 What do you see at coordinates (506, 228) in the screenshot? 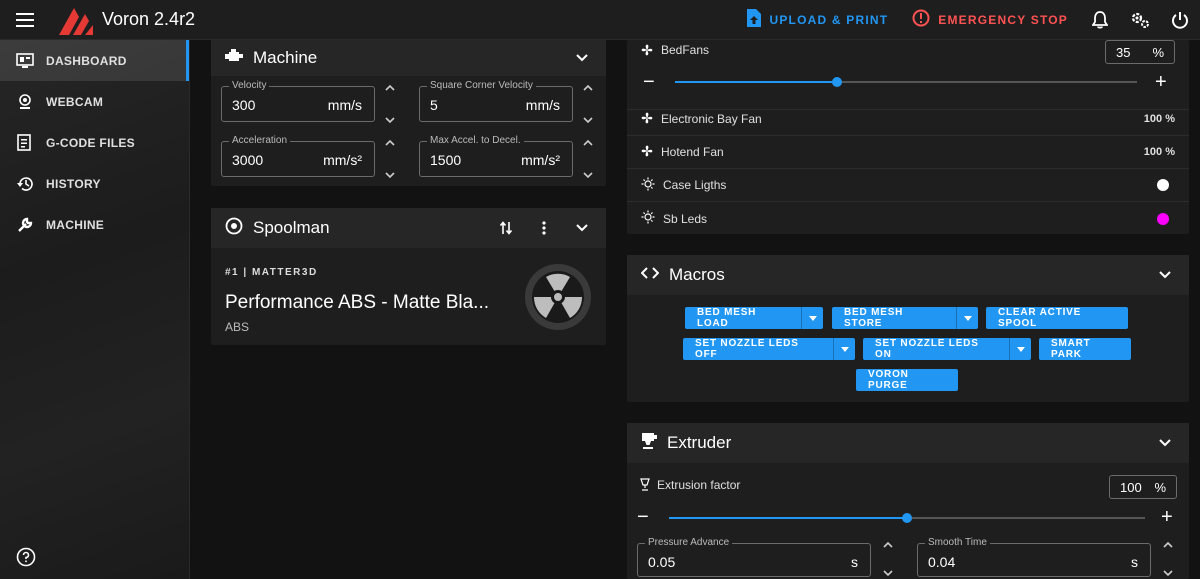
I see `swap-vertical-icon` at bounding box center [506, 228].